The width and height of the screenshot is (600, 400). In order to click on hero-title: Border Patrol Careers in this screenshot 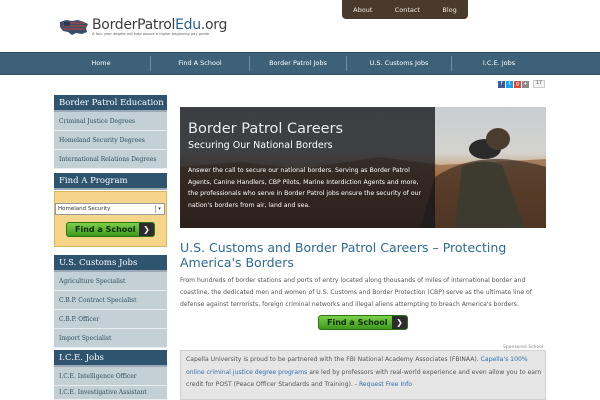, I will do `click(266, 129)`.